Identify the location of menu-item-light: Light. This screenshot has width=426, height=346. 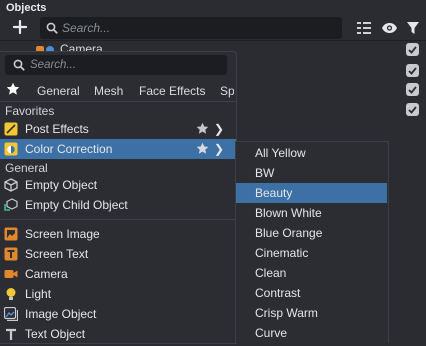
(118, 294).